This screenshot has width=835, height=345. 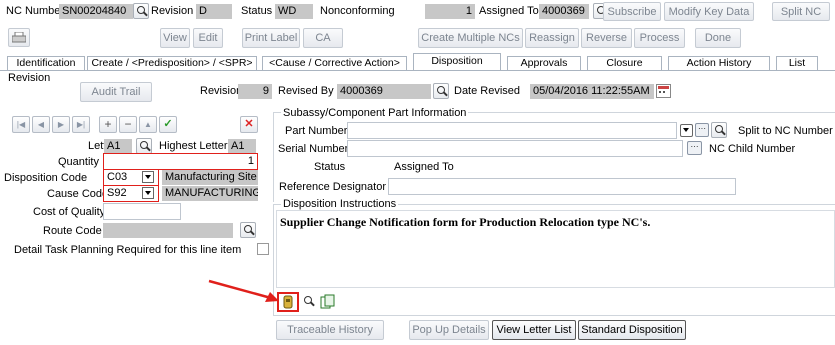 I want to click on ellipsis-icon: ···, so click(x=702, y=130).